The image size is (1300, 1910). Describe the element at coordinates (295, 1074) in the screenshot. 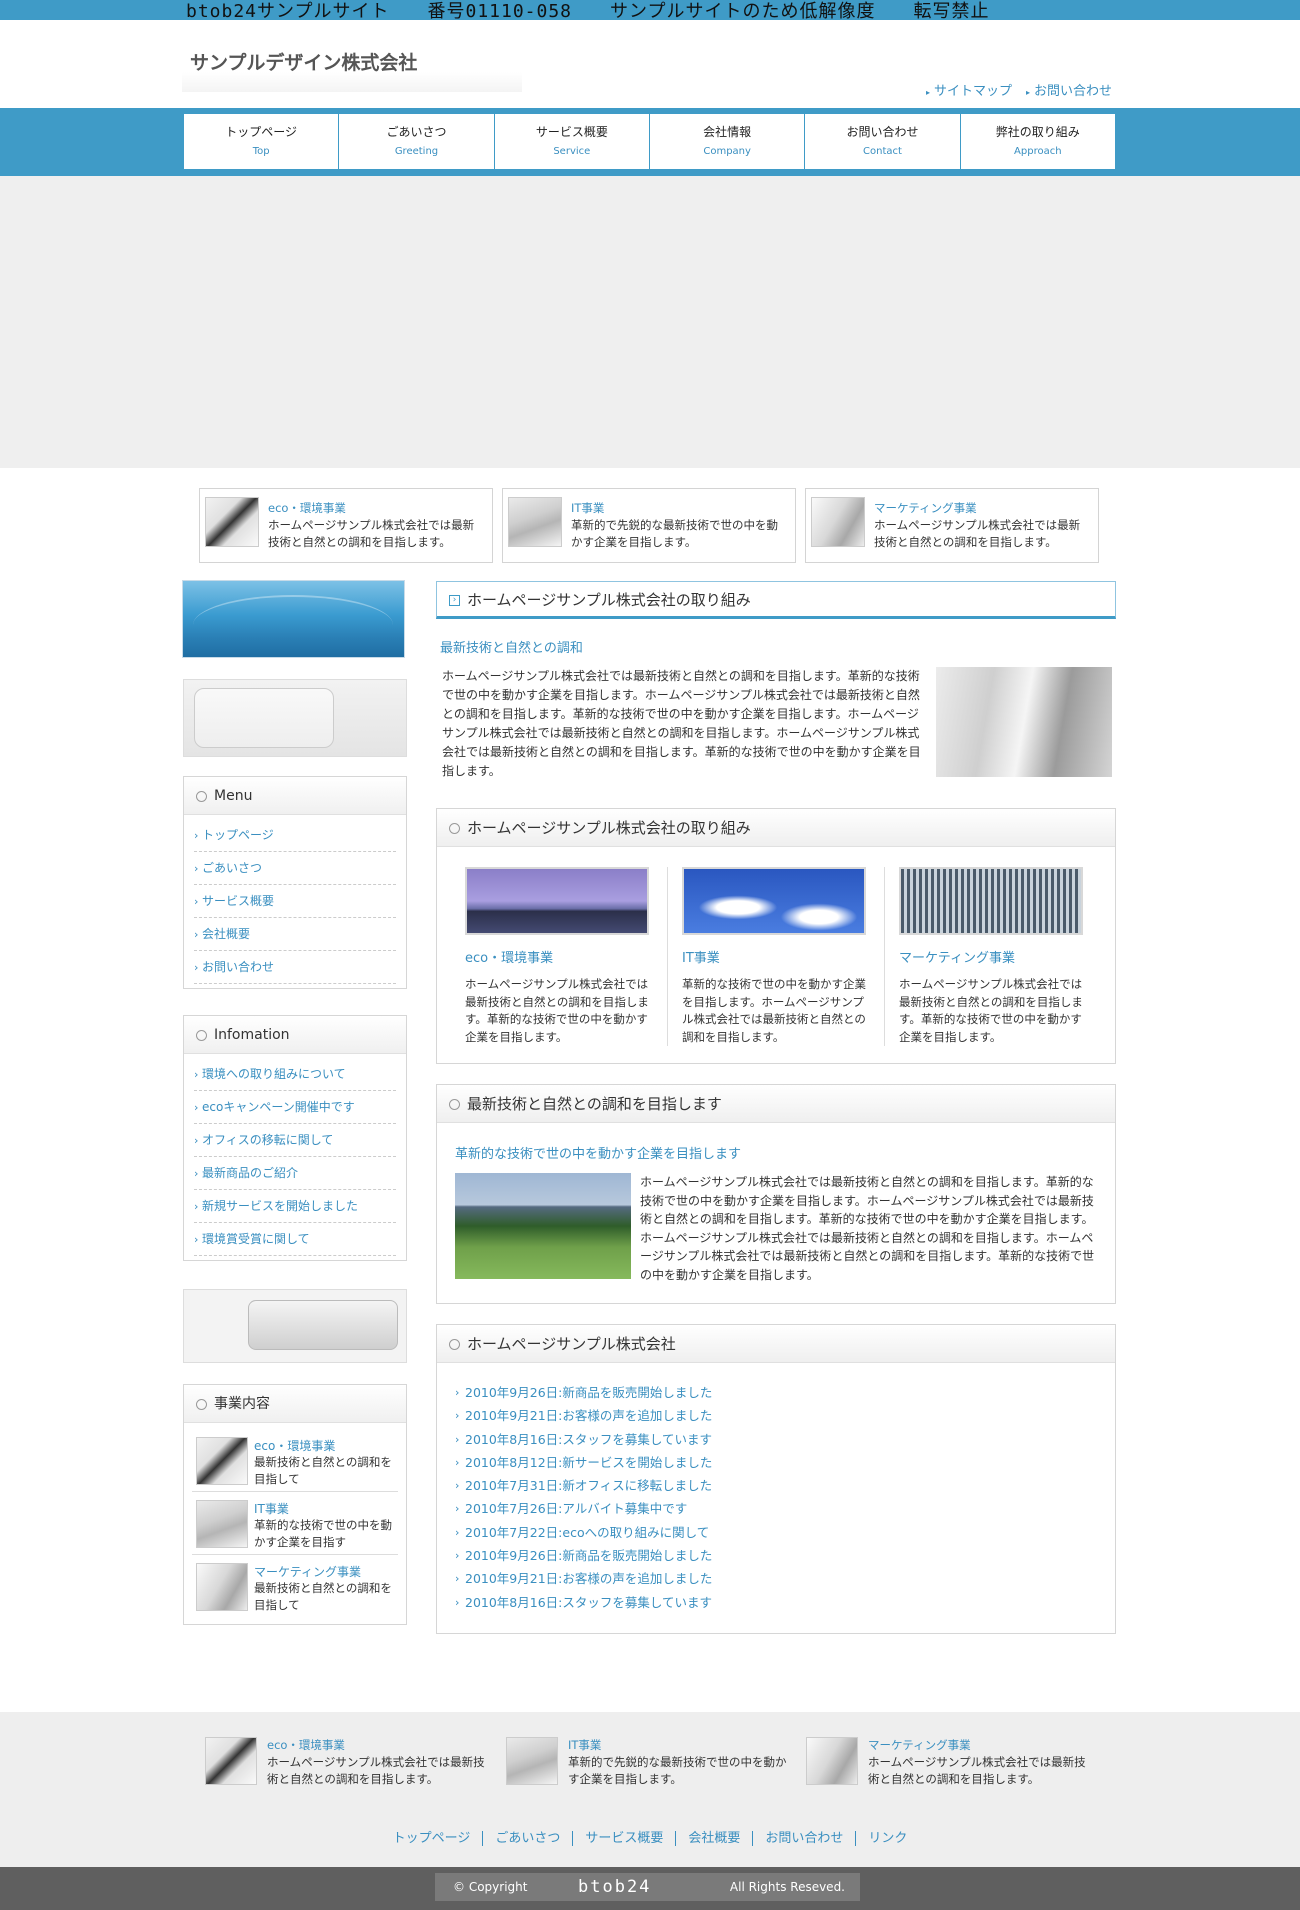

I see `info-item: 環境への取り組みについて` at that location.